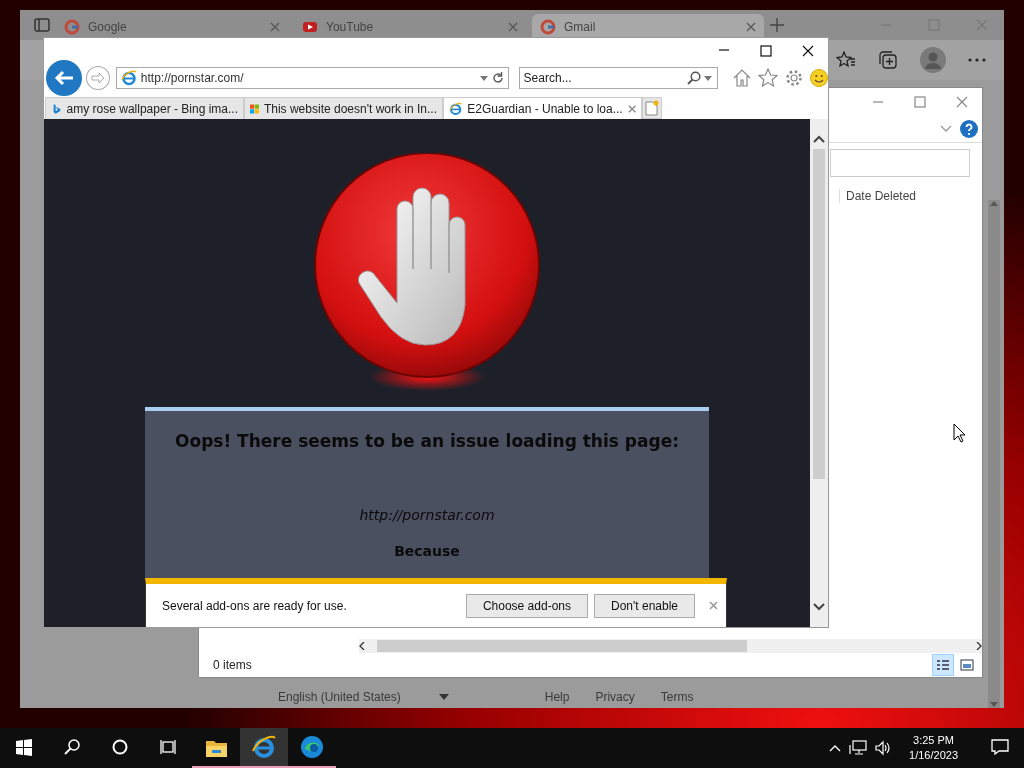  Describe the element at coordinates (312, 78) in the screenshot. I see `address-bar: http://pornstar.com/` at that location.